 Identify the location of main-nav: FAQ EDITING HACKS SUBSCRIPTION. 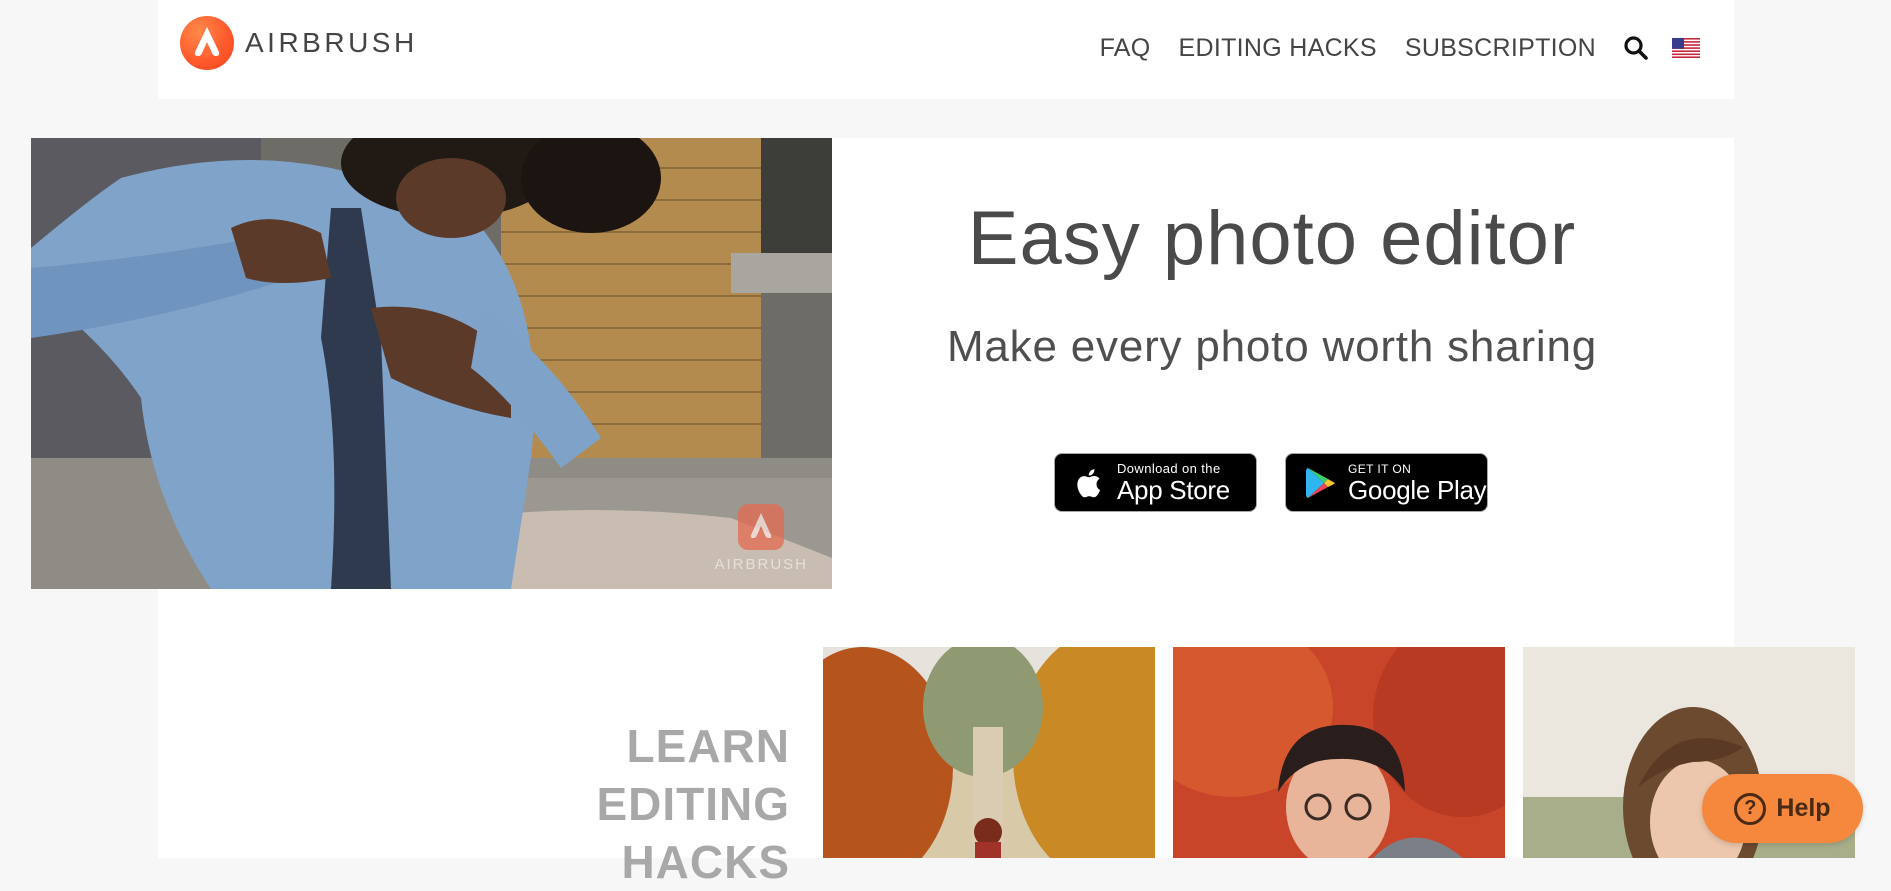
(1417, 48).